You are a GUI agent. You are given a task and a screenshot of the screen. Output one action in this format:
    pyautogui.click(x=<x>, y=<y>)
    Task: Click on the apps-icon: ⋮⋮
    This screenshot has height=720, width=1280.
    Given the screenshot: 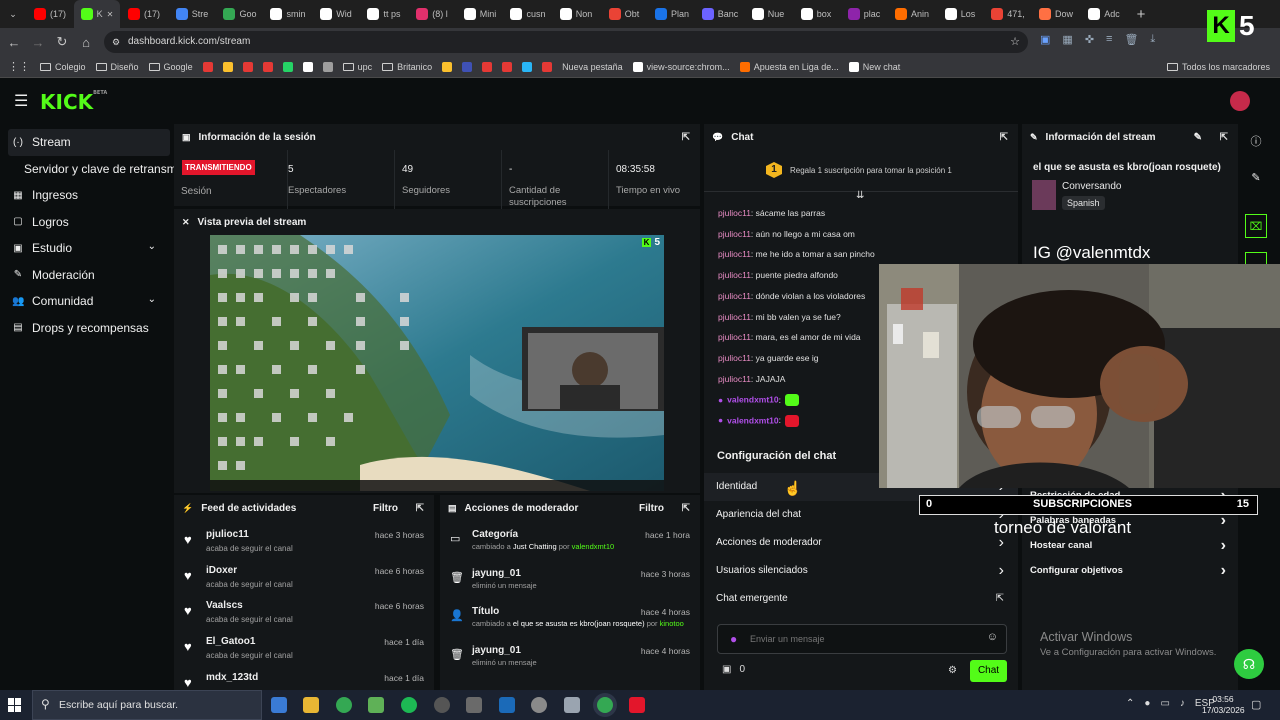 What is the action you would take?
    pyautogui.click(x=19, y=66)
    